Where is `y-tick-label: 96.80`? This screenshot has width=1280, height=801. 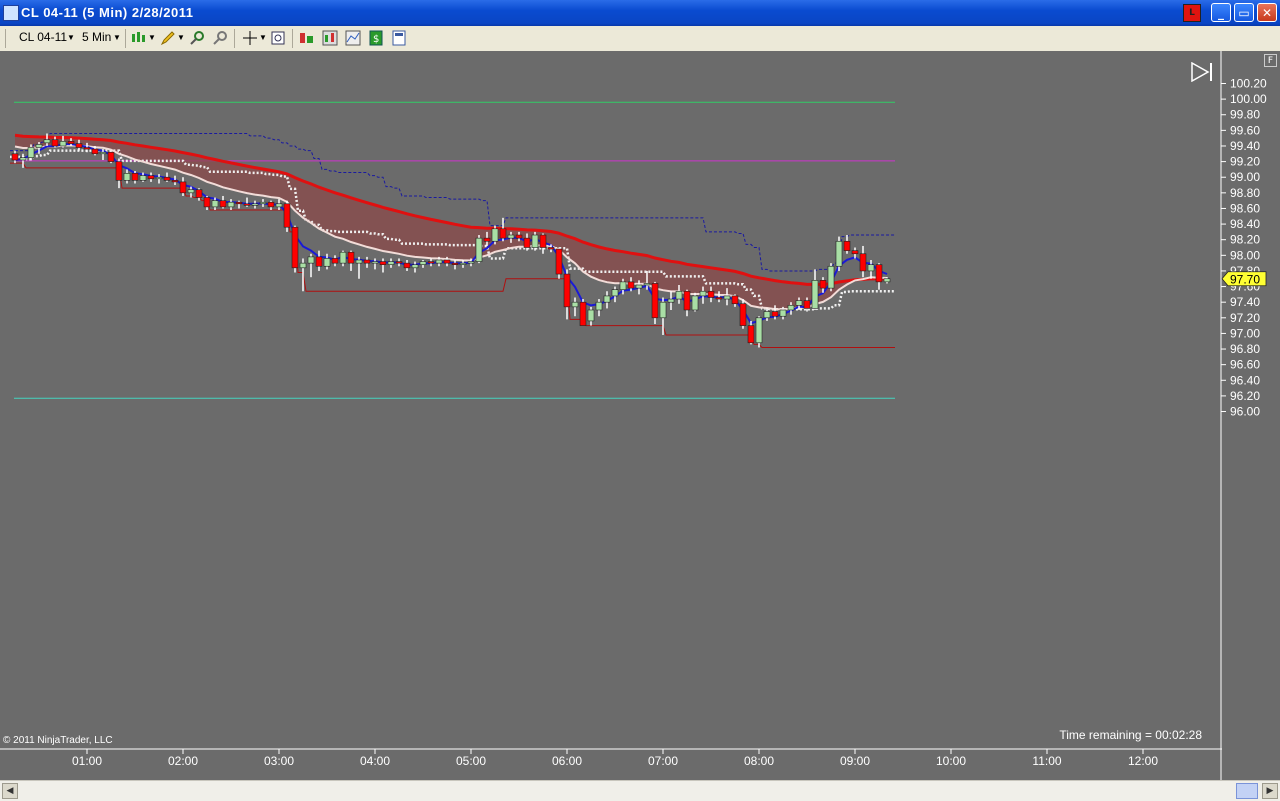
y-tick-label: 96.80 is located at coordinates (1245, 349).